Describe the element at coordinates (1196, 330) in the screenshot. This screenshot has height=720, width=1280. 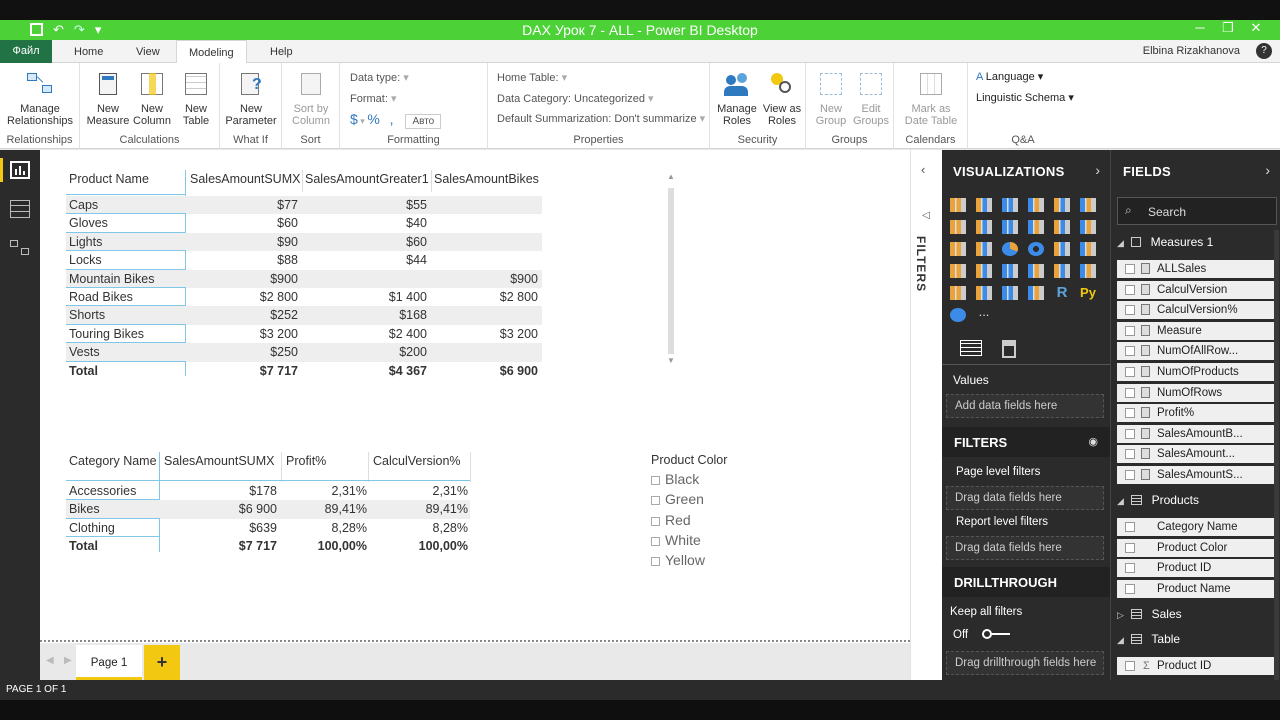
I see `measure-field: Measure` at that location.